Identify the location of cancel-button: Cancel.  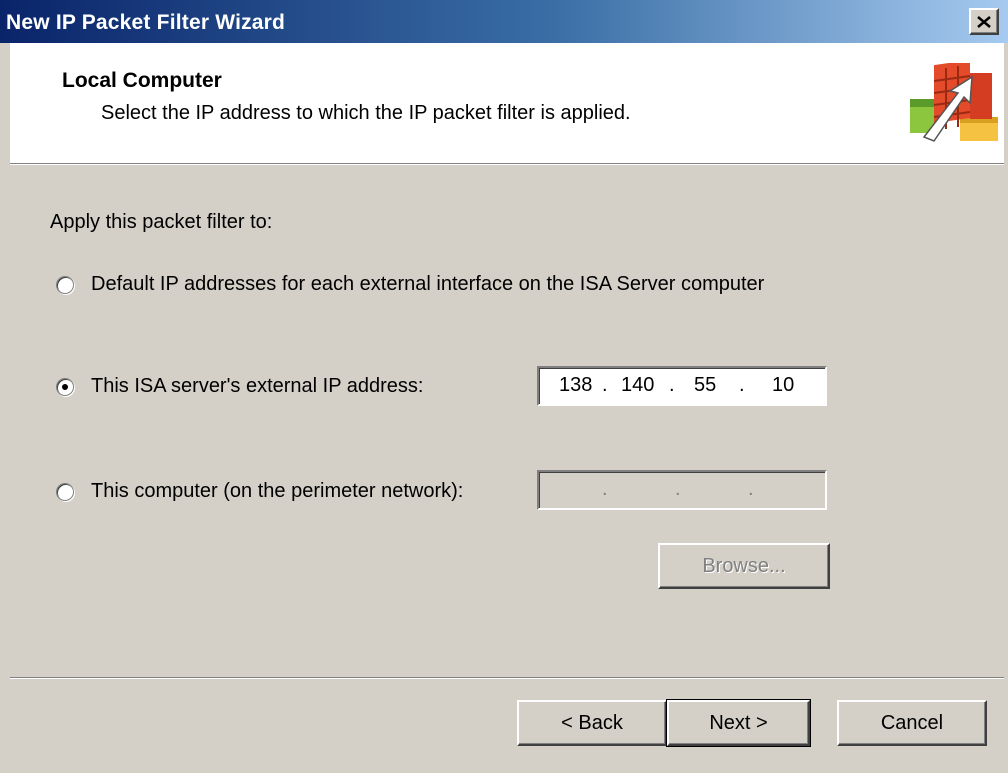
(912, 723).